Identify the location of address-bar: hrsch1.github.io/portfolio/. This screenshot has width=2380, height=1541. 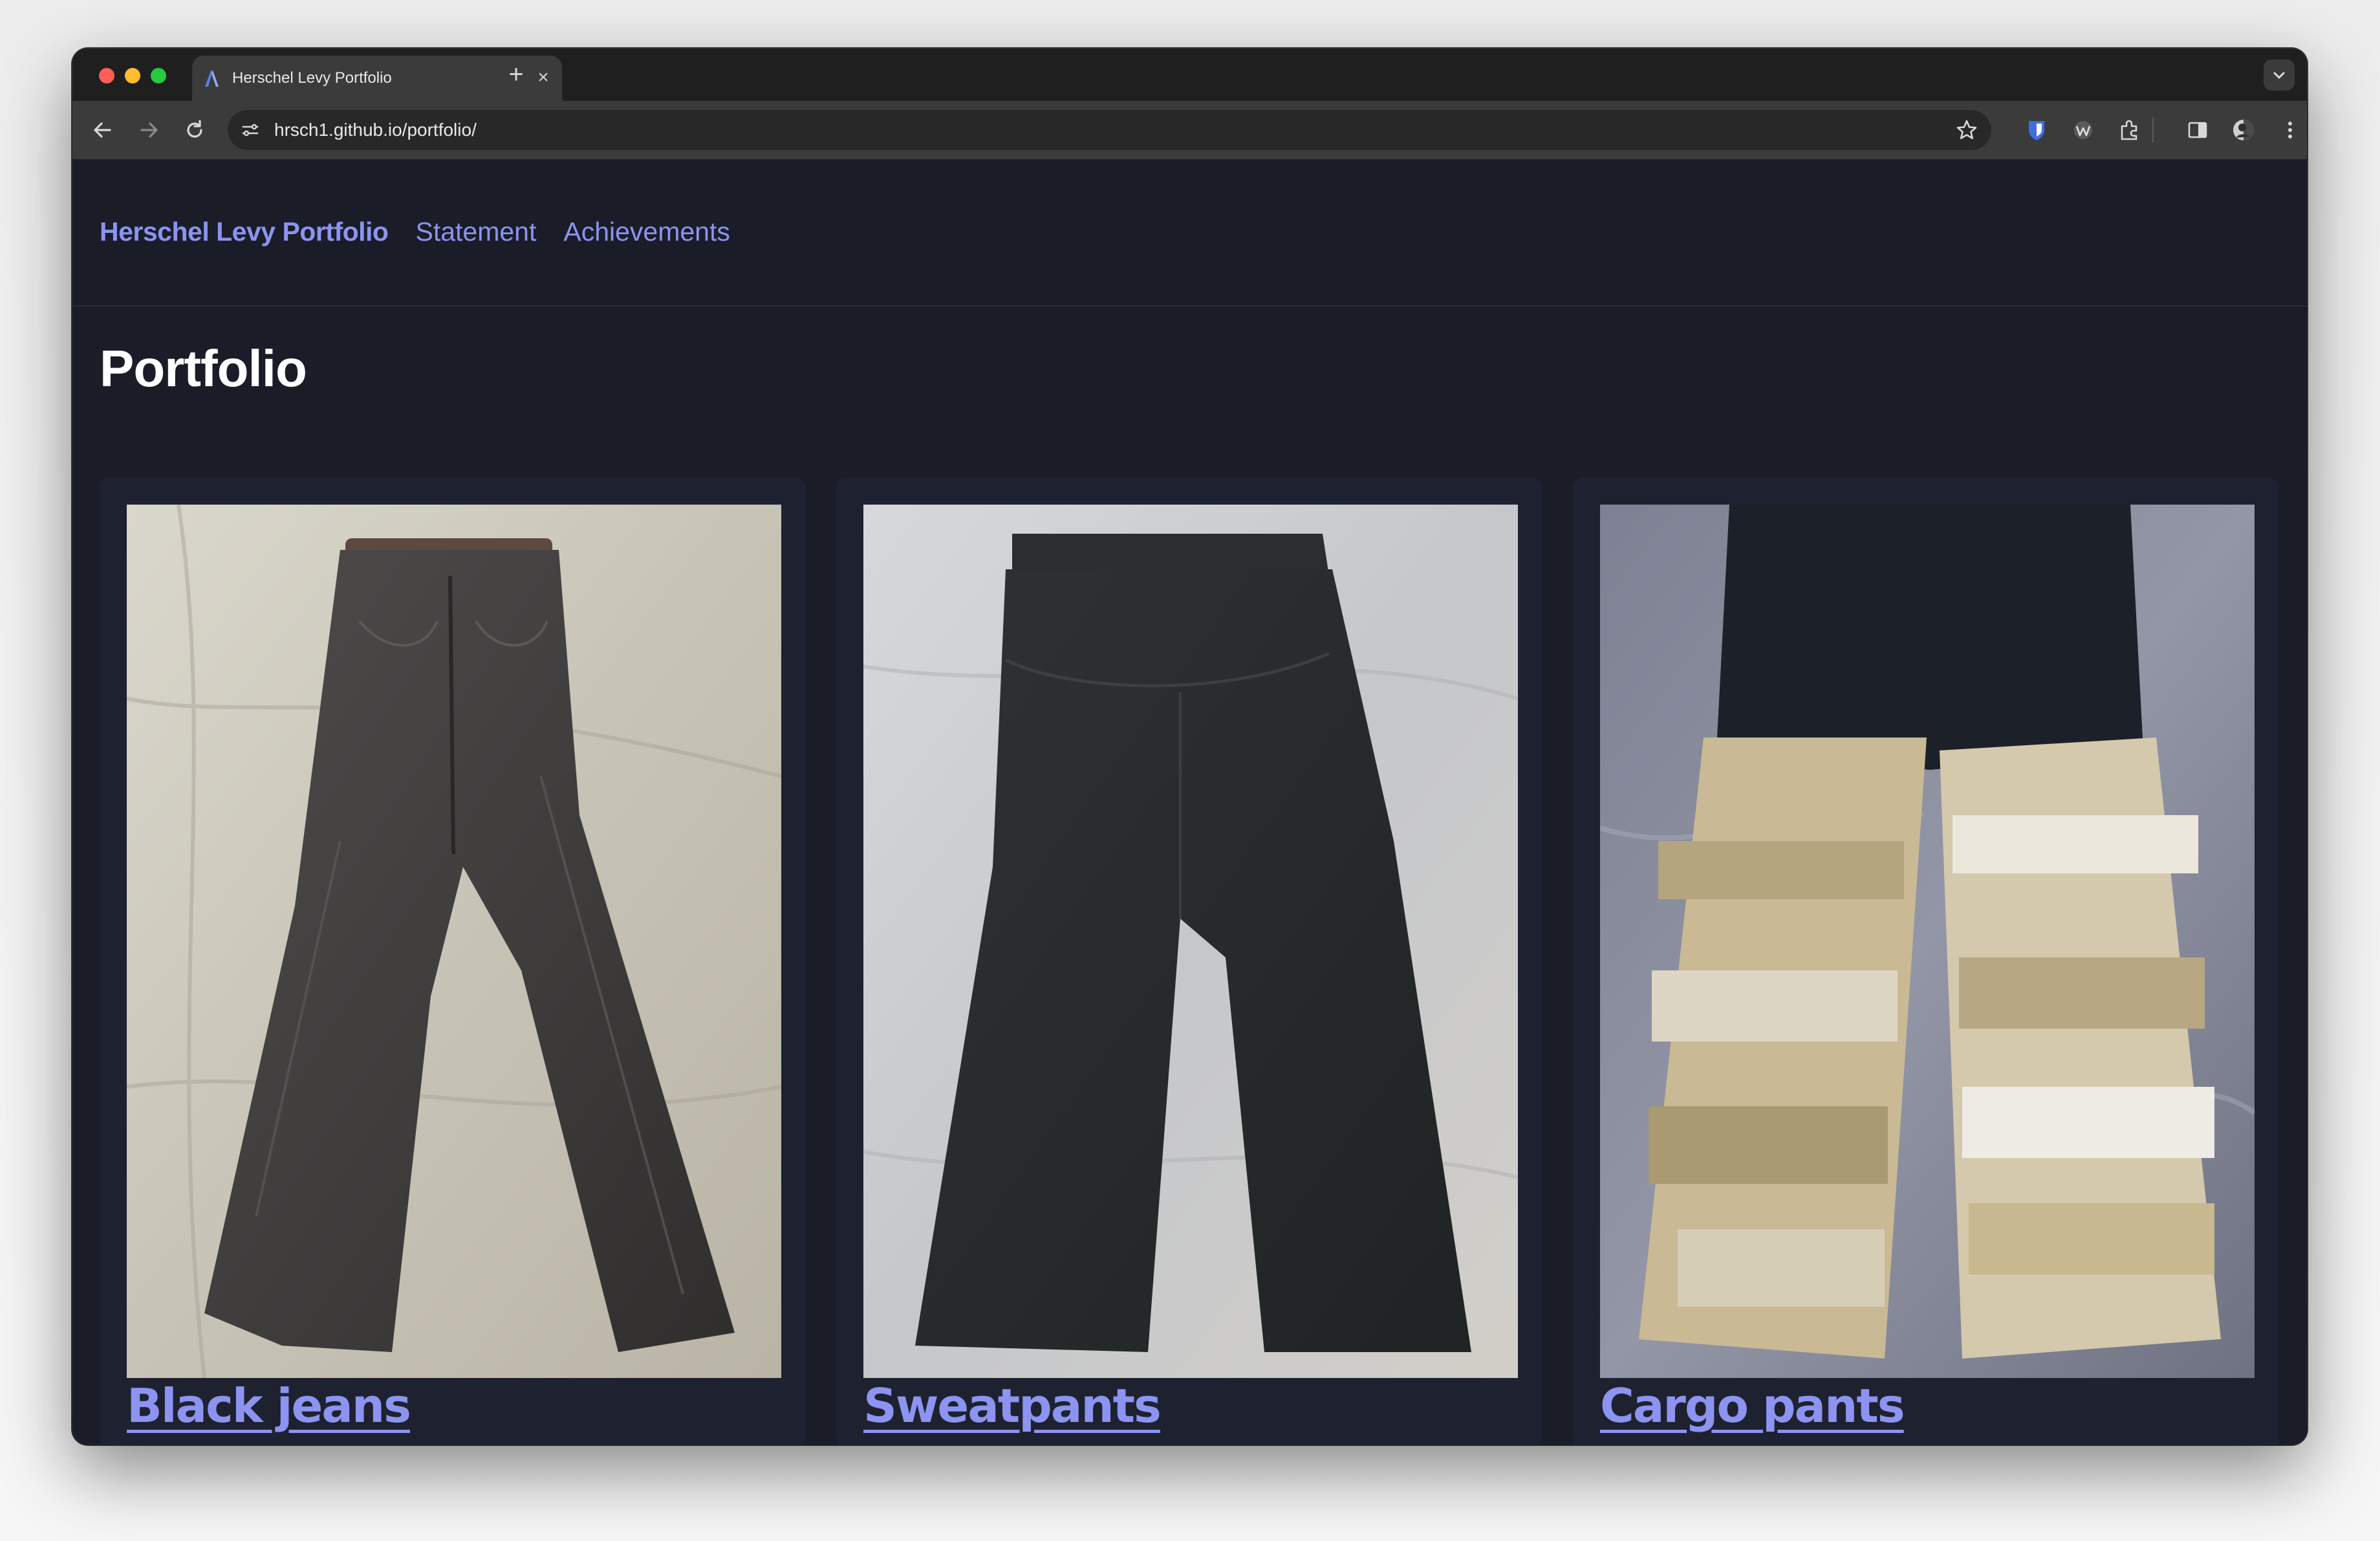
(1109, 130).